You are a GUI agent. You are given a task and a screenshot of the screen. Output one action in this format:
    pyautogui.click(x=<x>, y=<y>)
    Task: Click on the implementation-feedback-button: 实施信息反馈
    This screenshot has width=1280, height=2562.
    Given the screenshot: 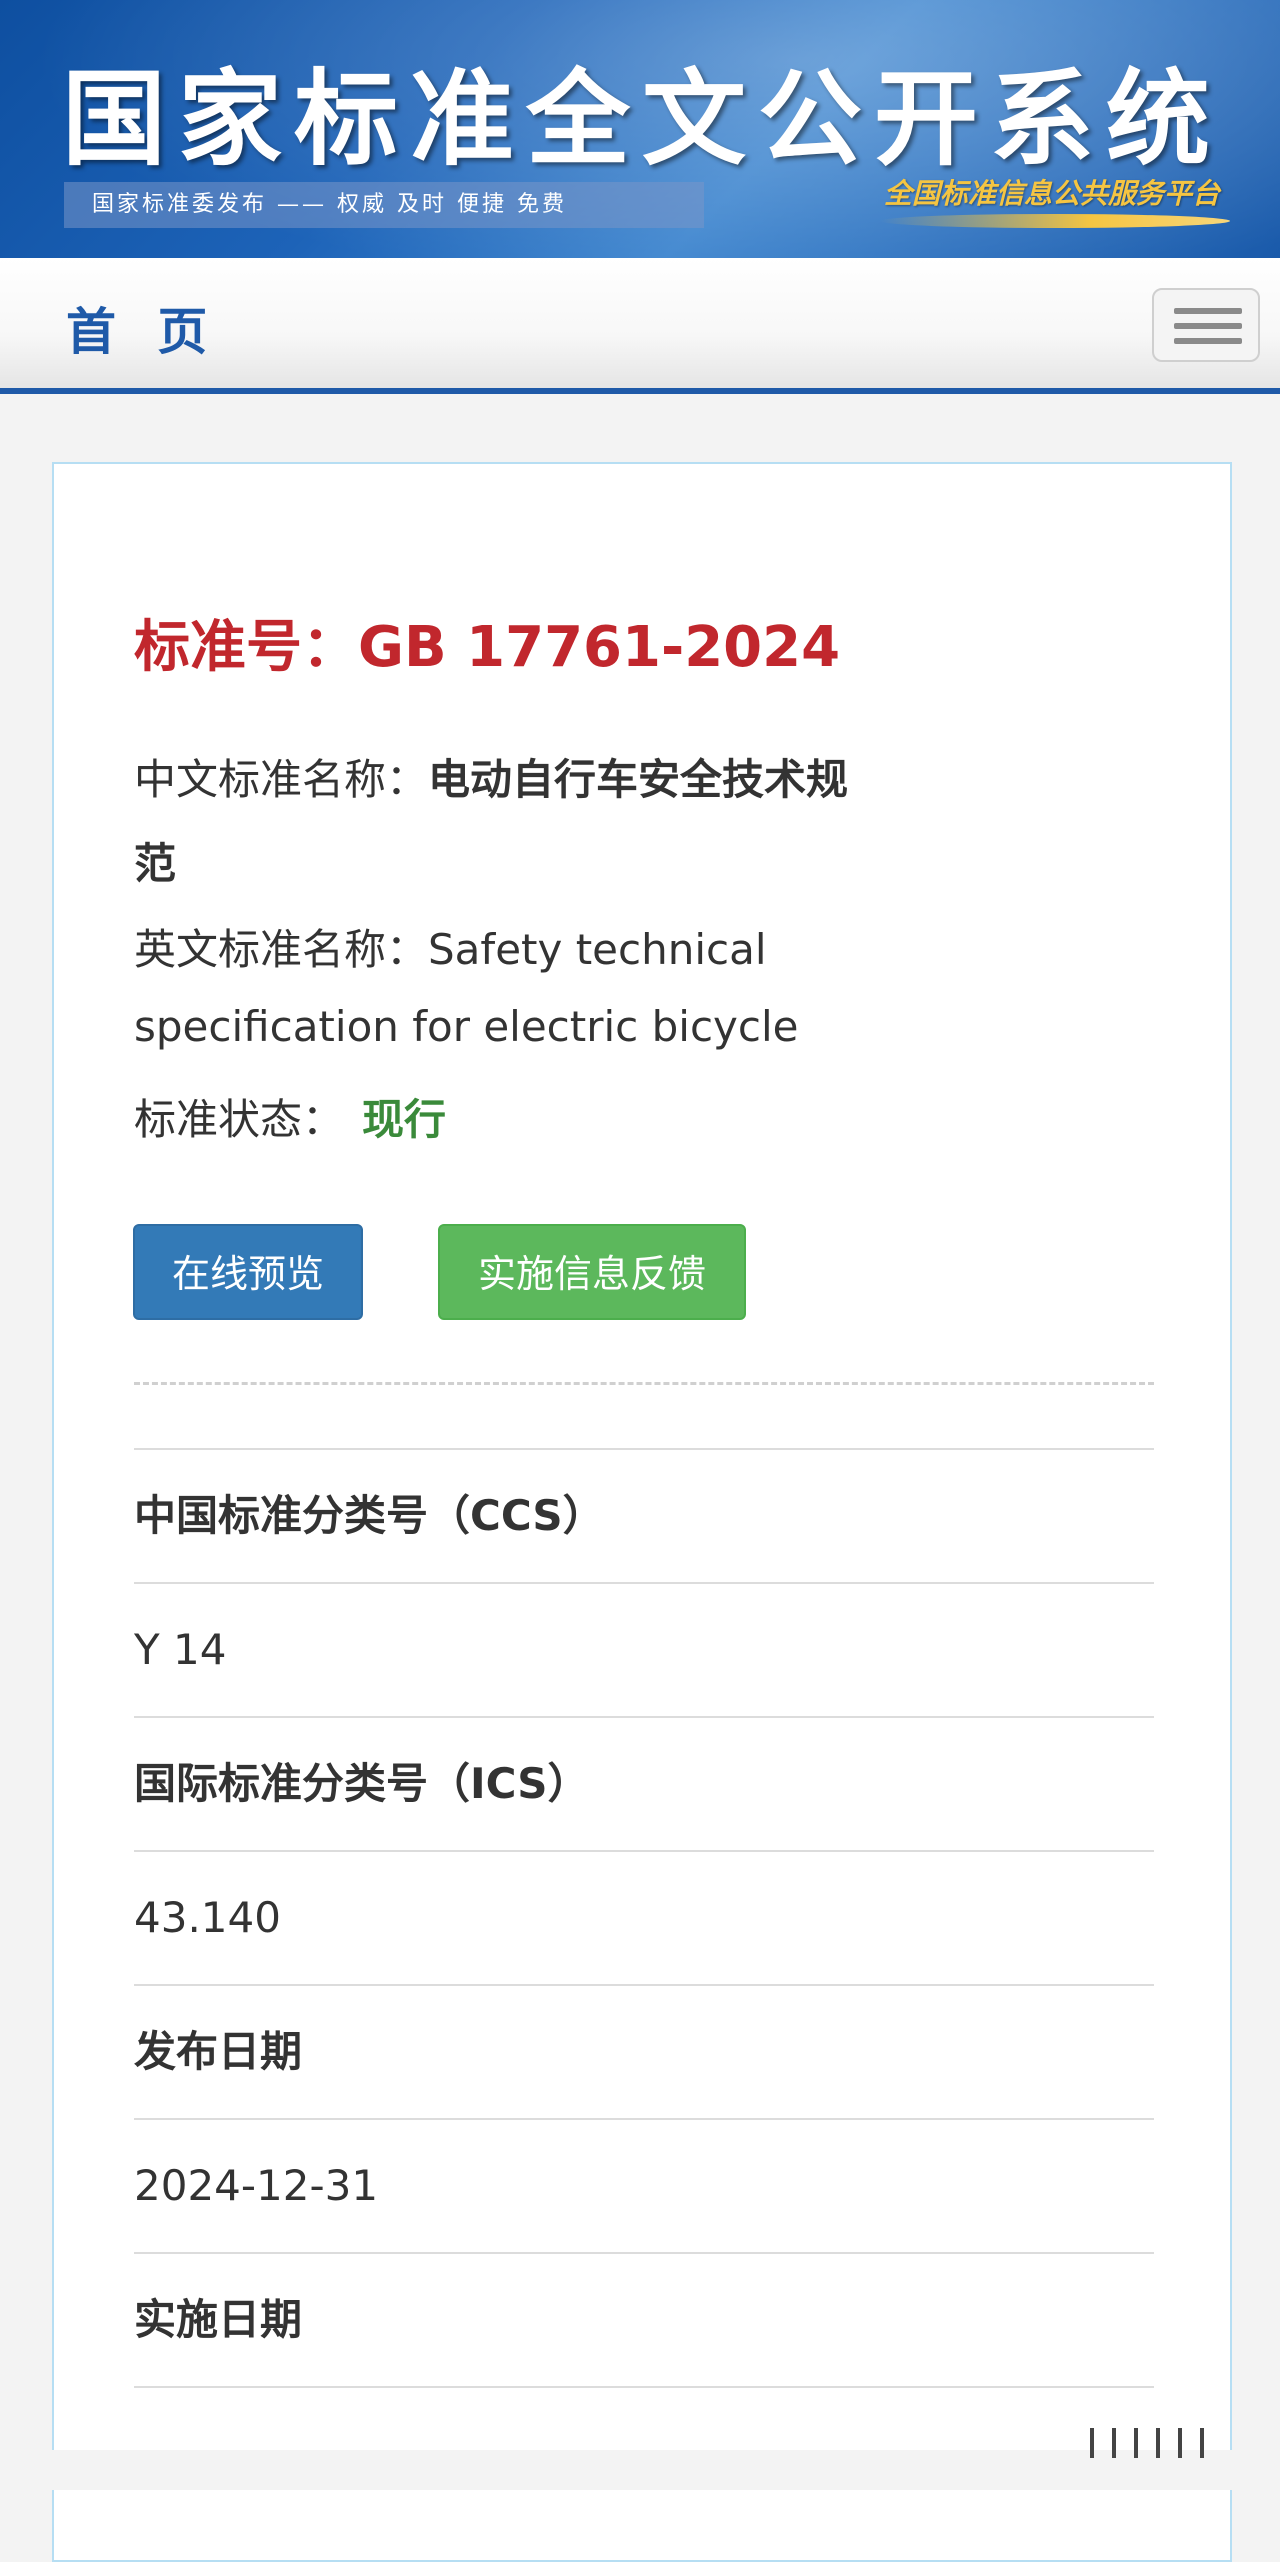 What is the action you would take?
    pyautogui.click(x=592, y=1272)
    